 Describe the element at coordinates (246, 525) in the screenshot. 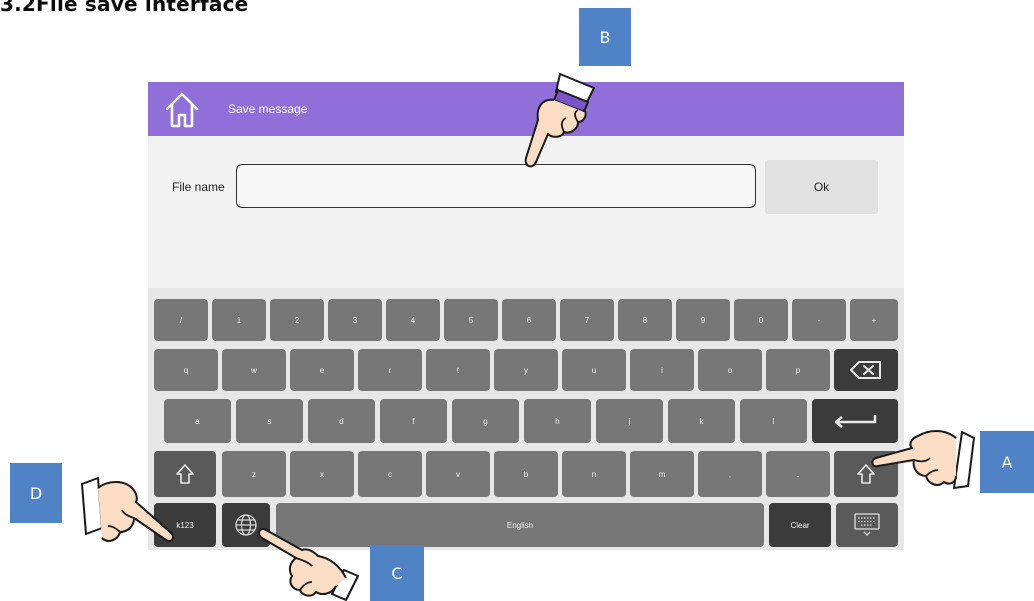

I see `globe-icon` at that location.